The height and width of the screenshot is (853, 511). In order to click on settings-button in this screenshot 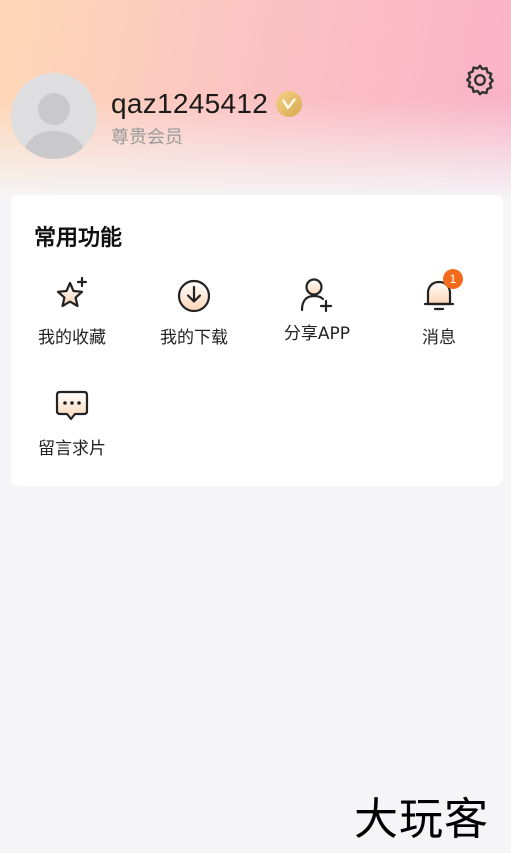, I will do `click(480, 80)`.